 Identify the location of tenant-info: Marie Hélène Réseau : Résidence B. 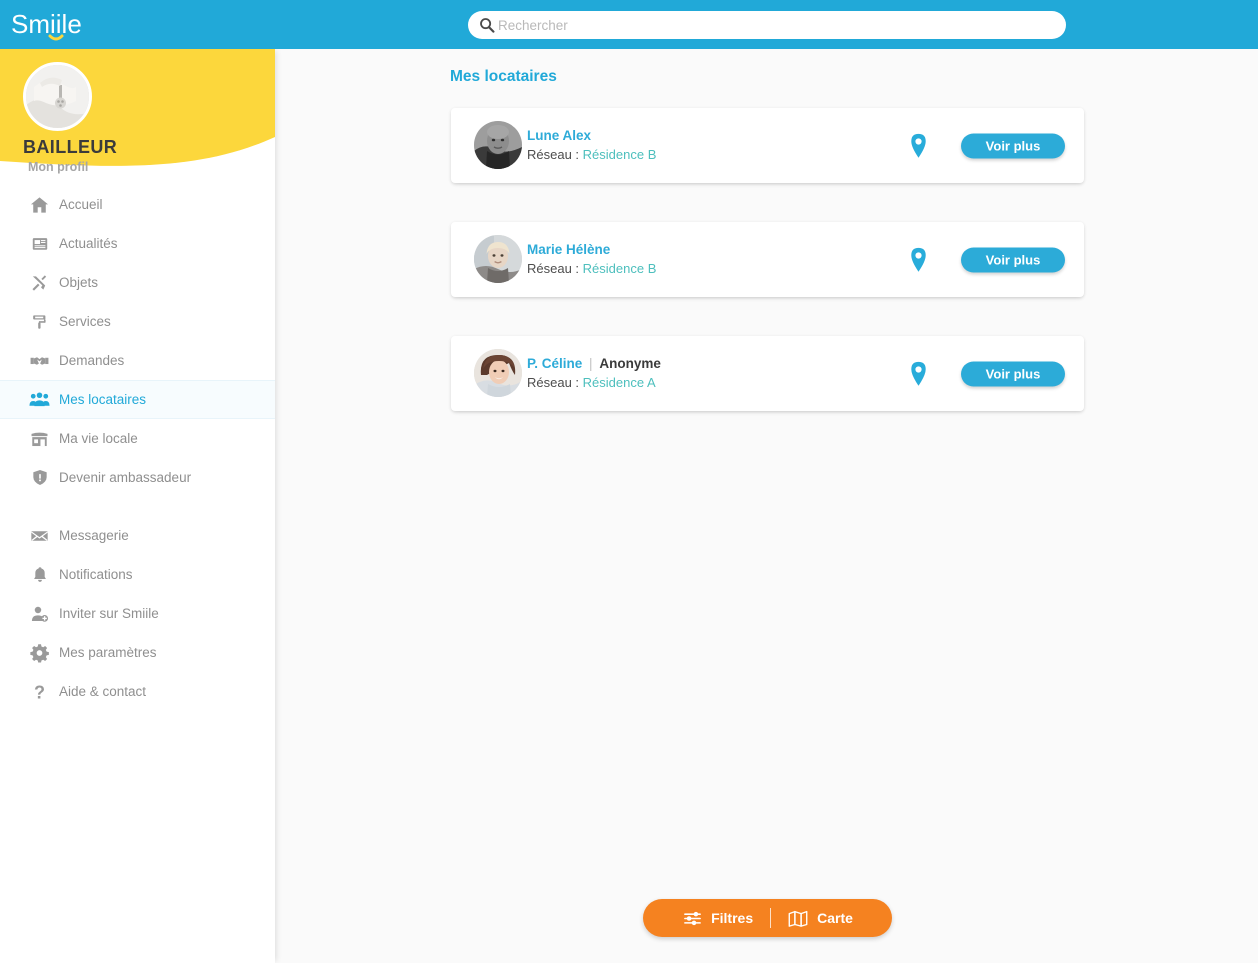
(591, 259).